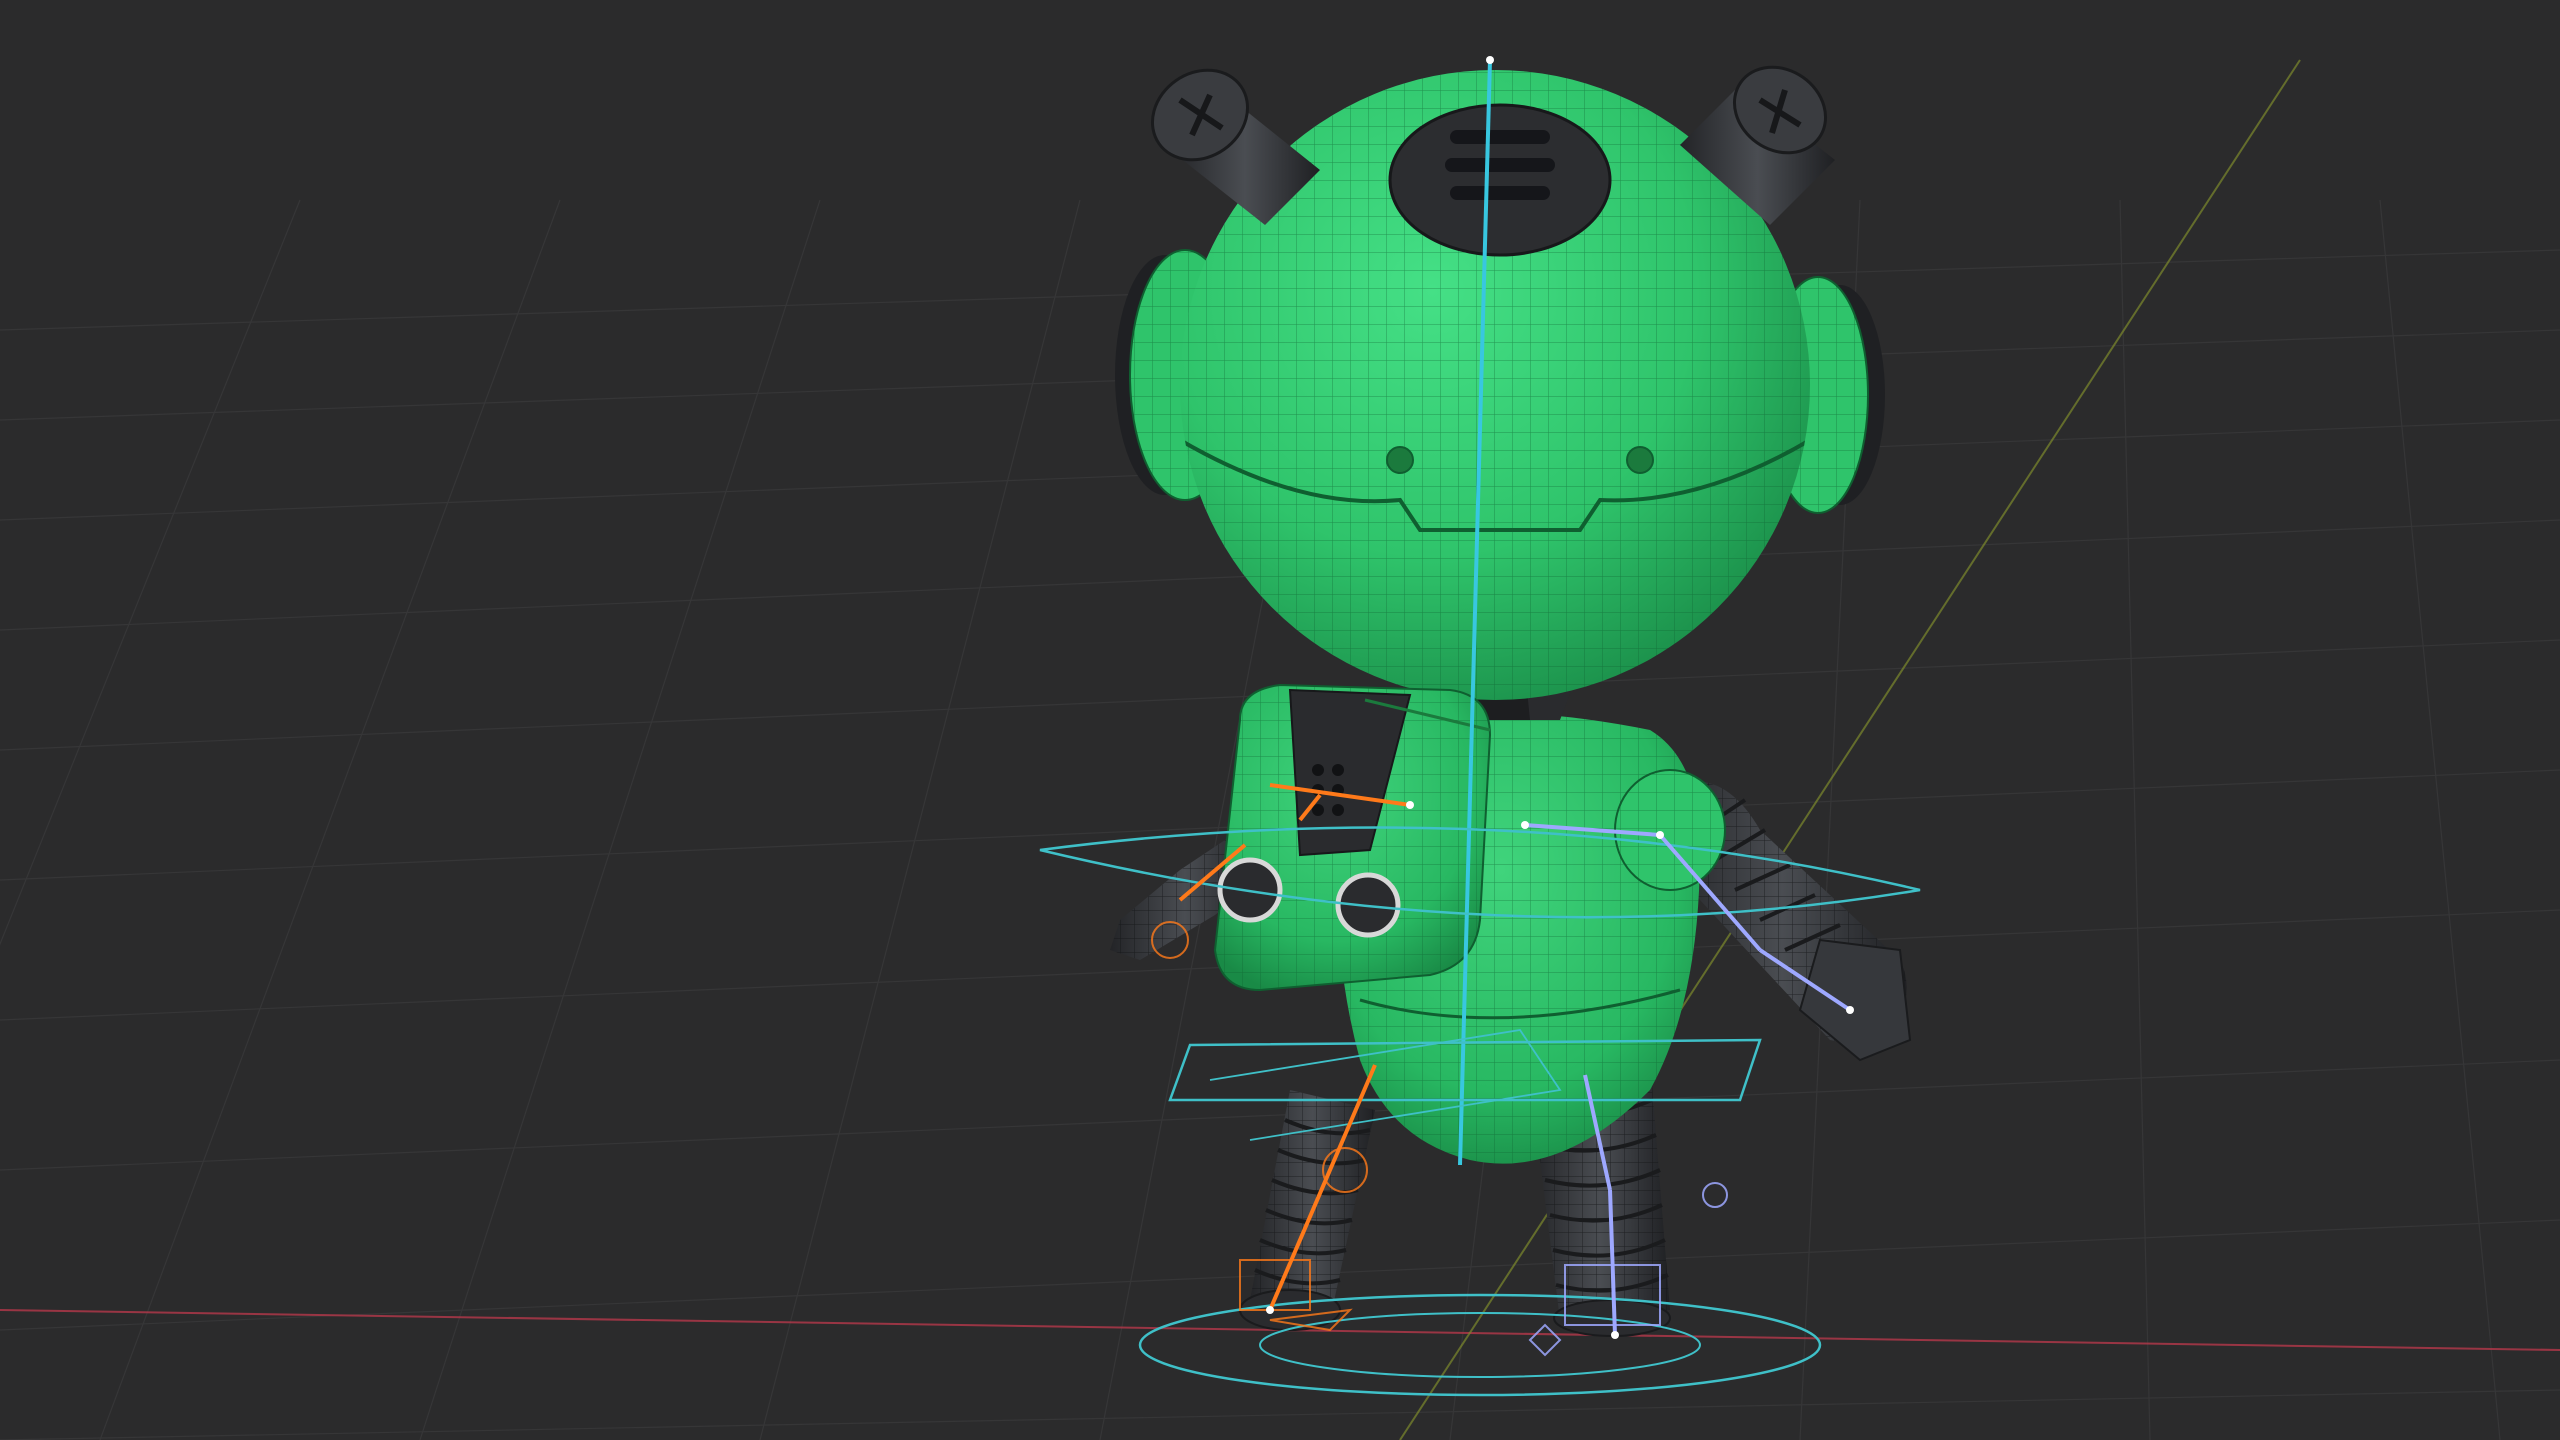 This screenshot has height=1440, width=2560. What do you see at coordinates (1640, 460) in the screenshot?
I see `right-eye` at bounding box center [1640, 460].